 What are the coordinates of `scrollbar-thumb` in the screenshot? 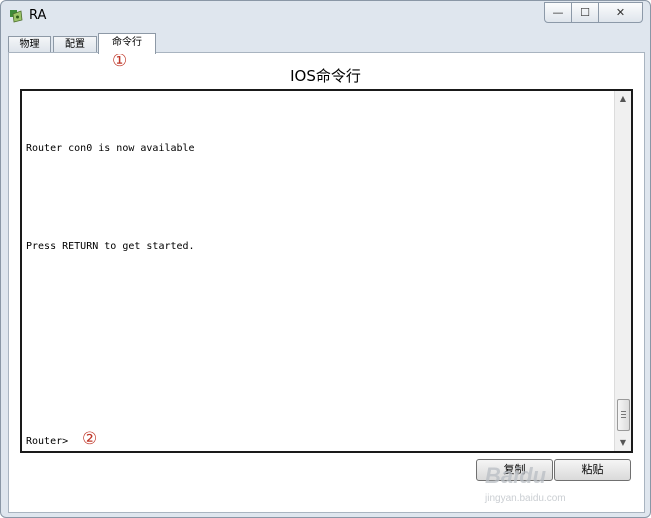 It's located at (623, 415).